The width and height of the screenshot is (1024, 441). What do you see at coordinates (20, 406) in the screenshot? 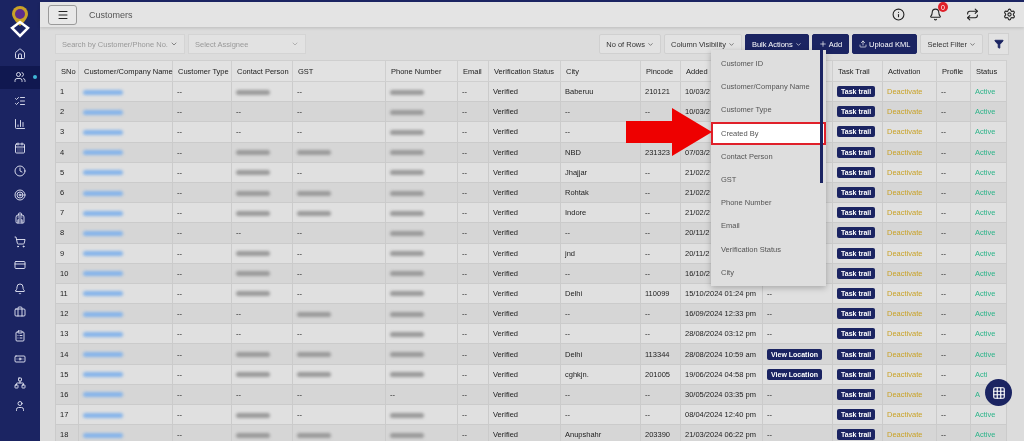
I see `user-icon` at bounding box center [20, 406].